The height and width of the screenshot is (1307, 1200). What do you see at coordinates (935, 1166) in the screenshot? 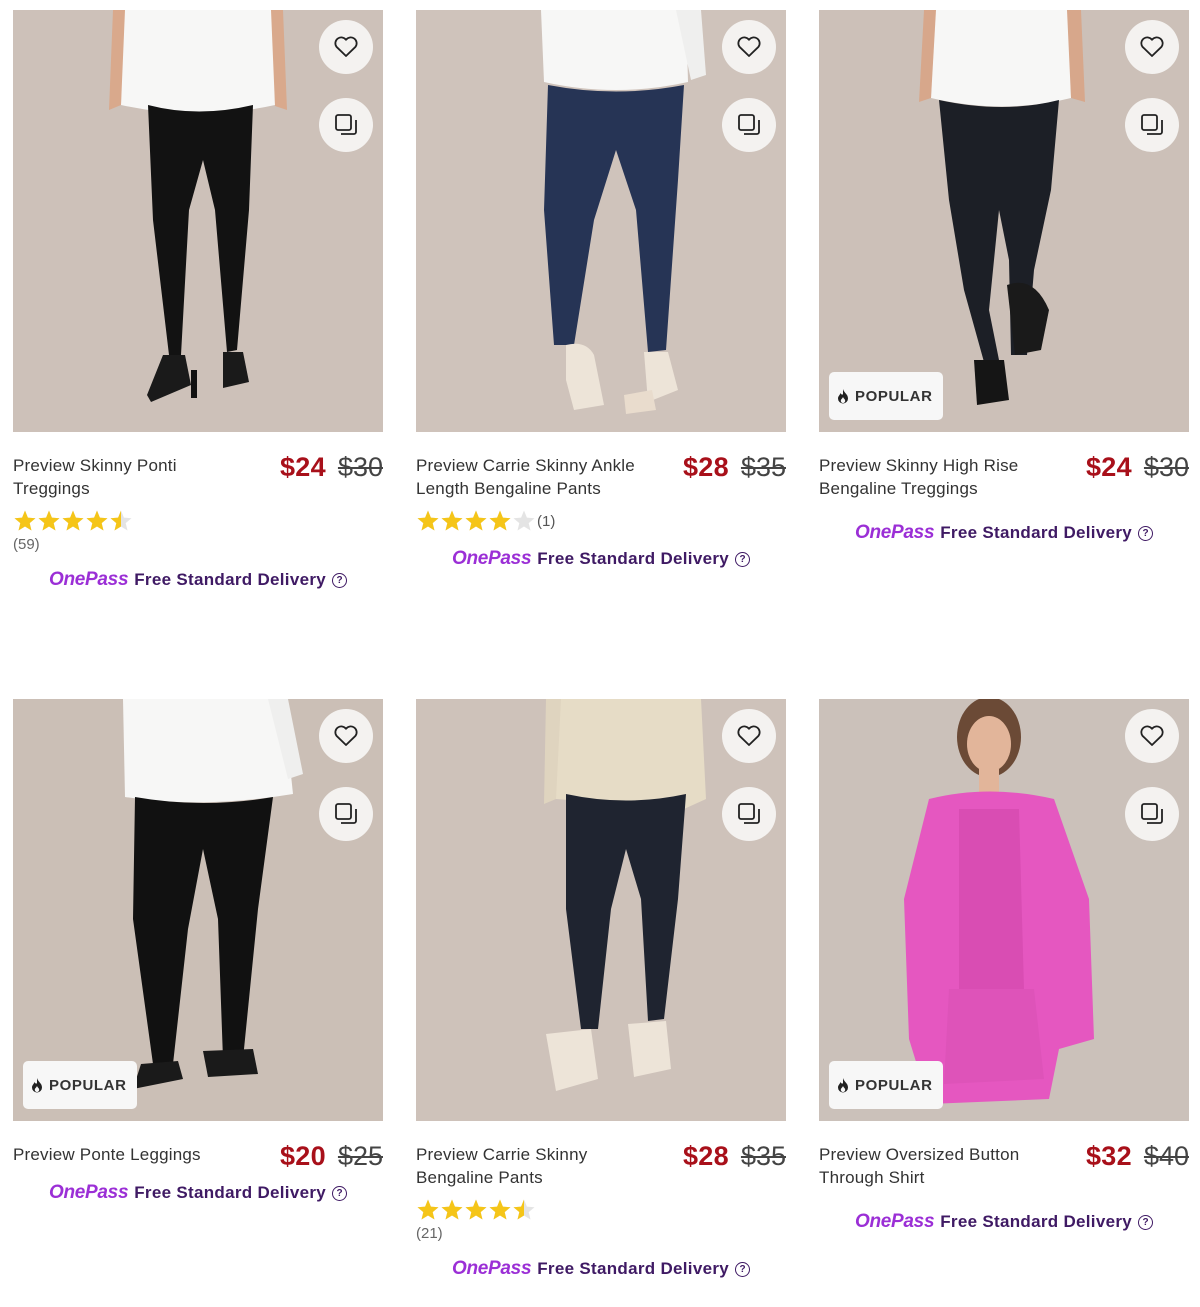
I see `product-name: Preview Oversized Button Through Shirt` at bounding box center [935, 1166].